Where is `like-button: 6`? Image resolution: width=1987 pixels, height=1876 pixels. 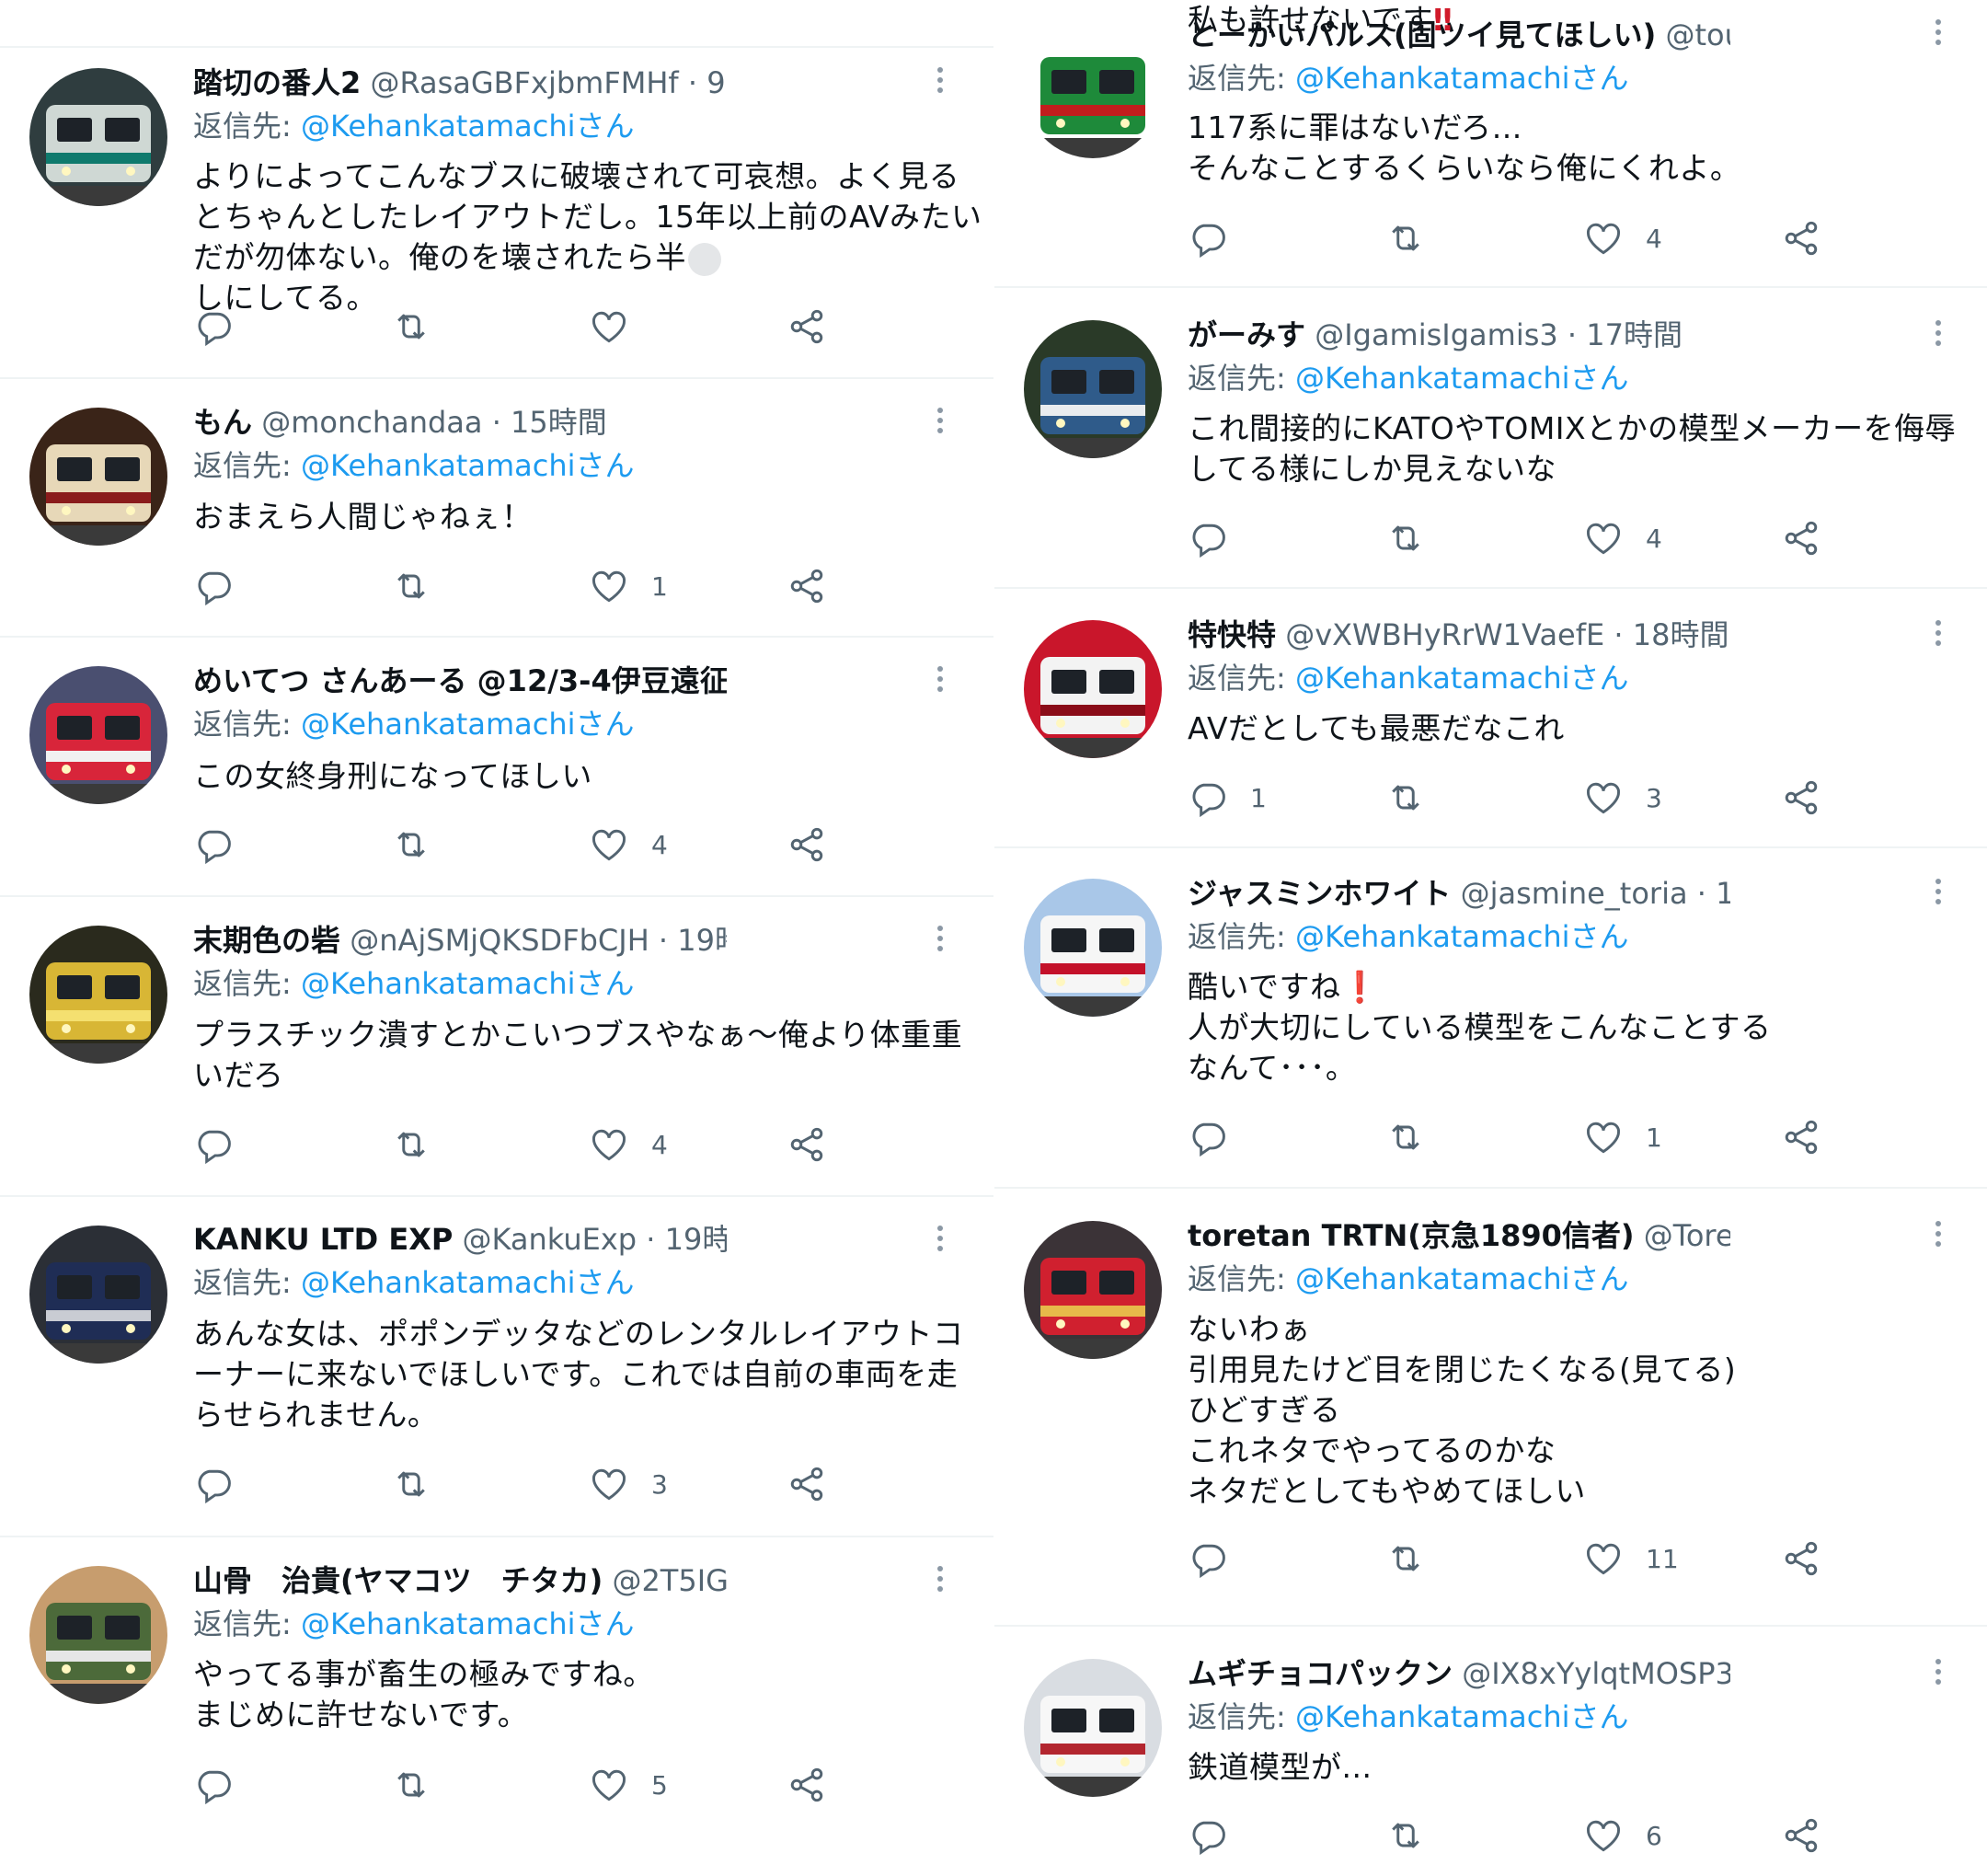
like-button: 6 is located at coordinates (1622, 1836).